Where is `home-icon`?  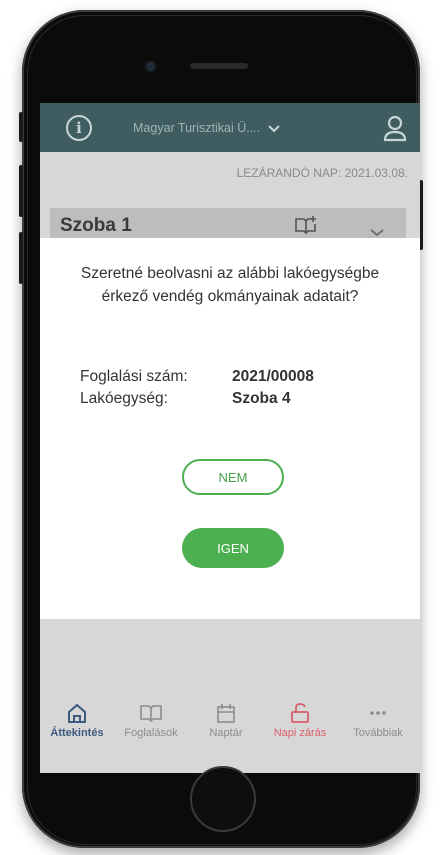
home-icon is located at coordinates (78, 713).